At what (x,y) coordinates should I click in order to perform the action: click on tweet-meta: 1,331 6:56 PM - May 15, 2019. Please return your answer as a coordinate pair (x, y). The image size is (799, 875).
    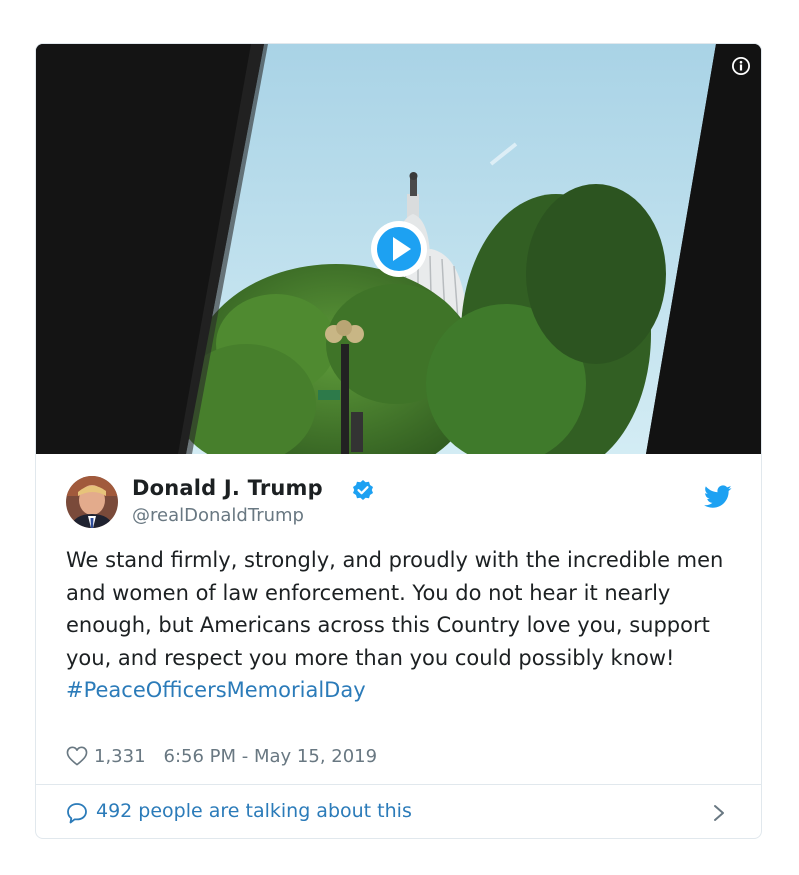
    Looking at the image, I should click on (221, 756).